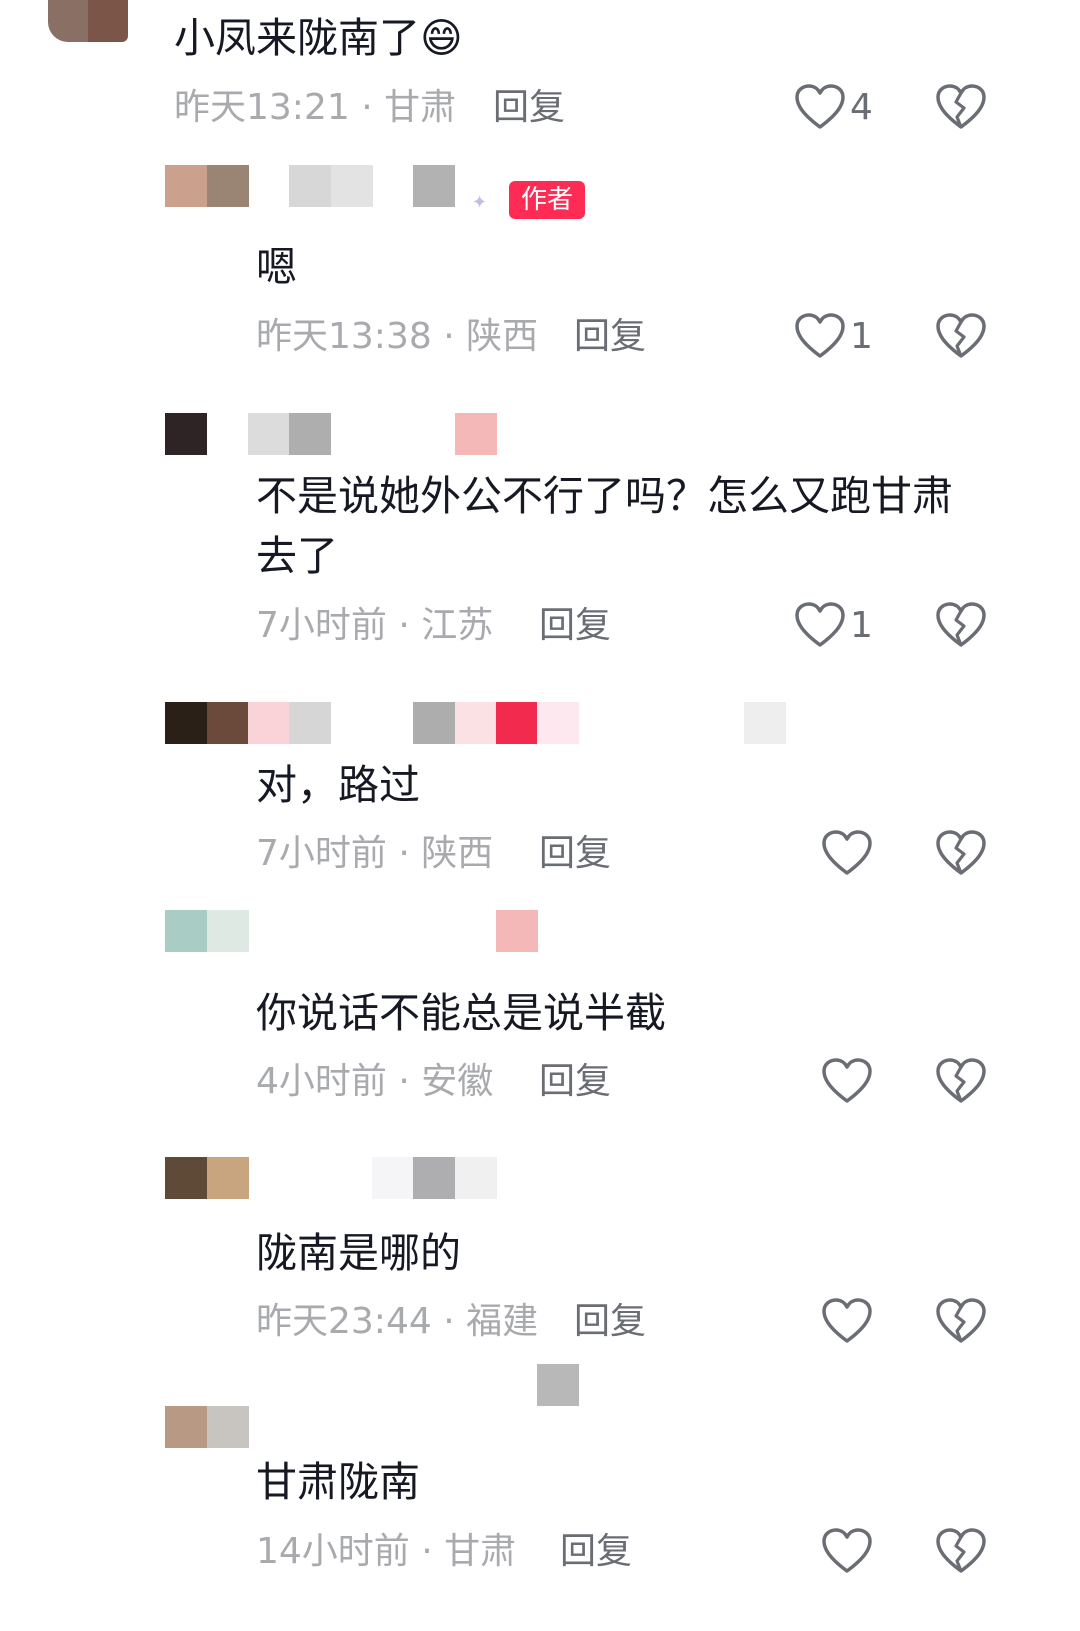  Describe the element at coordinates (480, 202) in the screenshot. I see `sparkle-icon: ✦` at that location.